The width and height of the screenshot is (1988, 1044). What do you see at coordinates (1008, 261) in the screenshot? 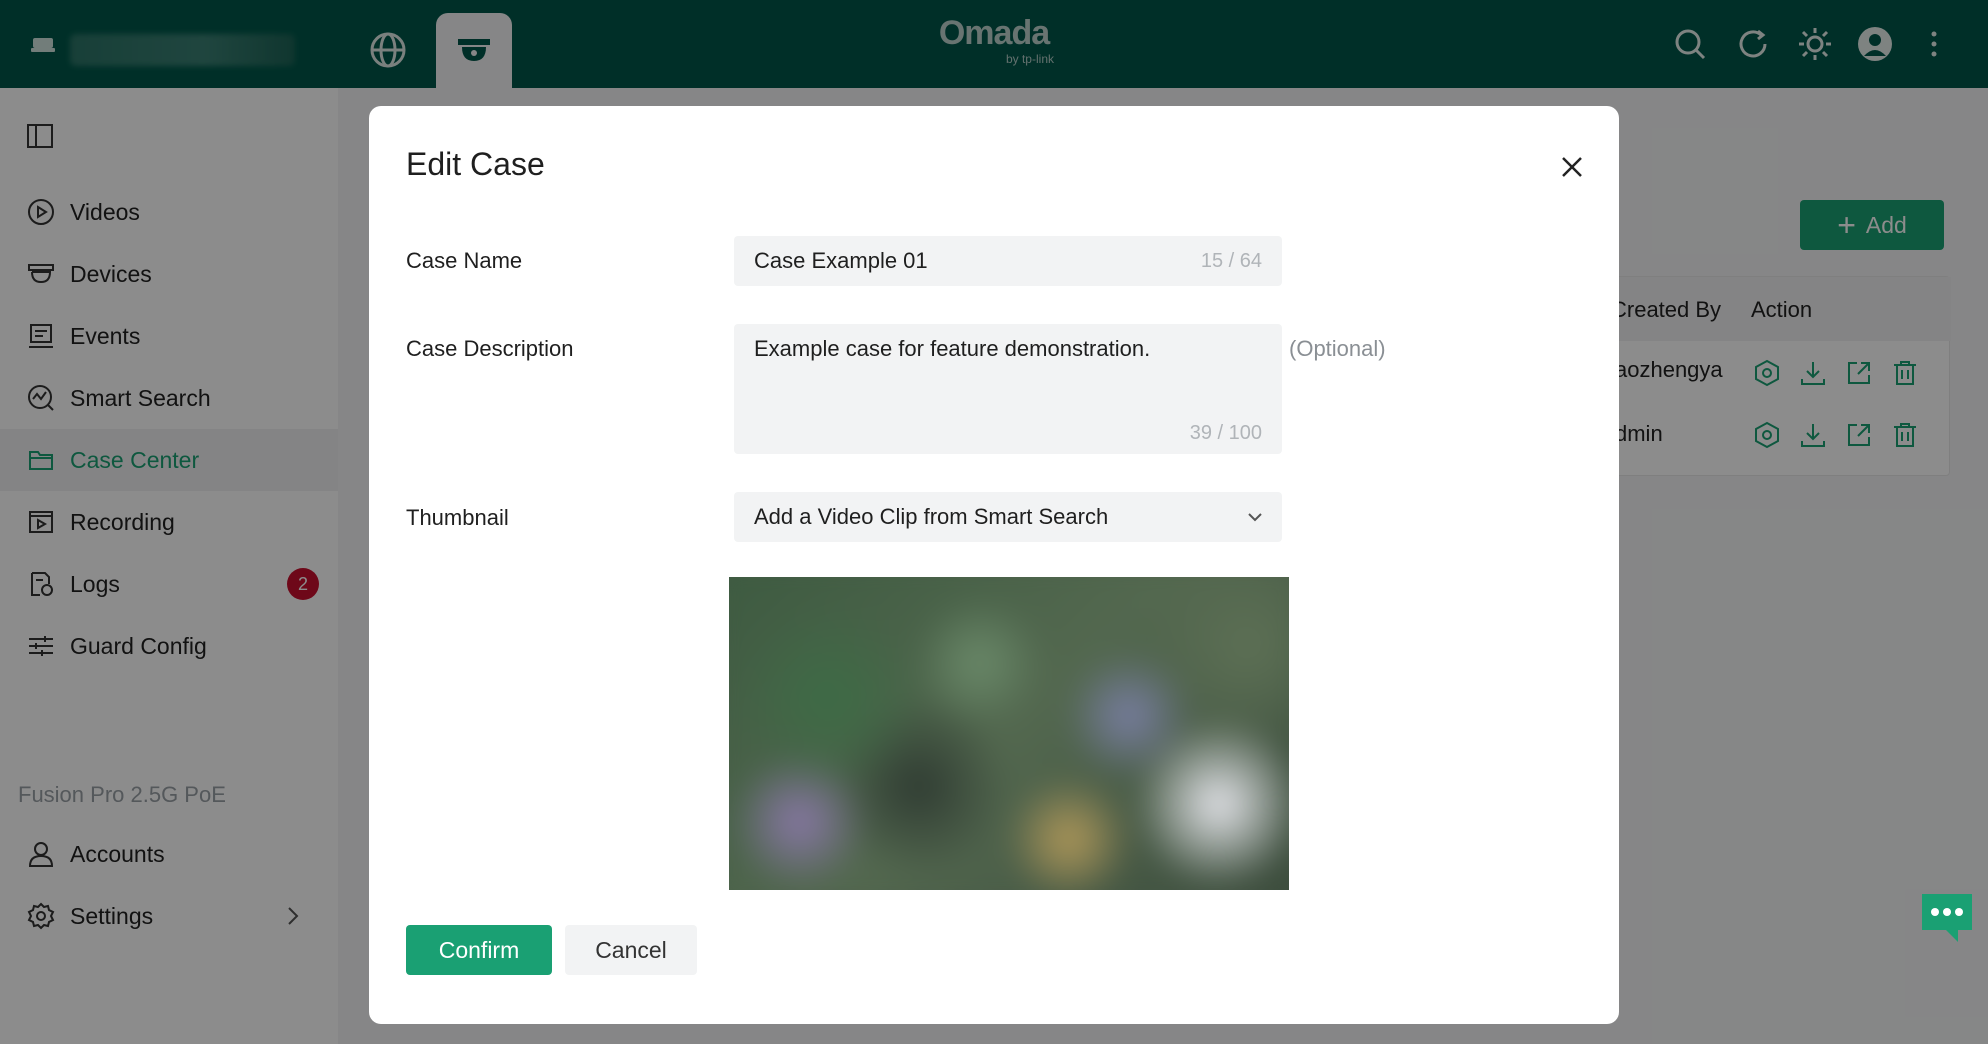
I see `case-name-input: Case Example 01 15 / 64` at bounding box center [1008, 261].